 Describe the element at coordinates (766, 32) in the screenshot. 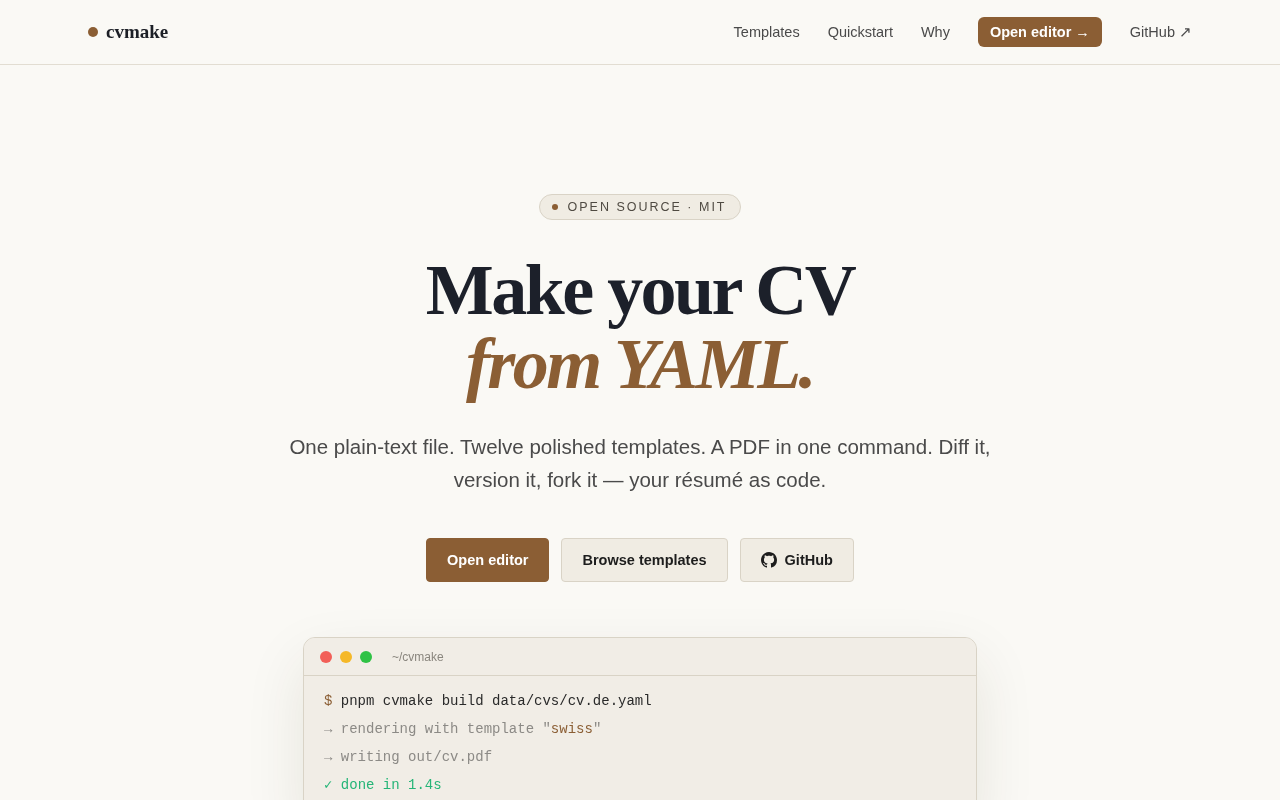

I see `nav-link: Templates` at that location.